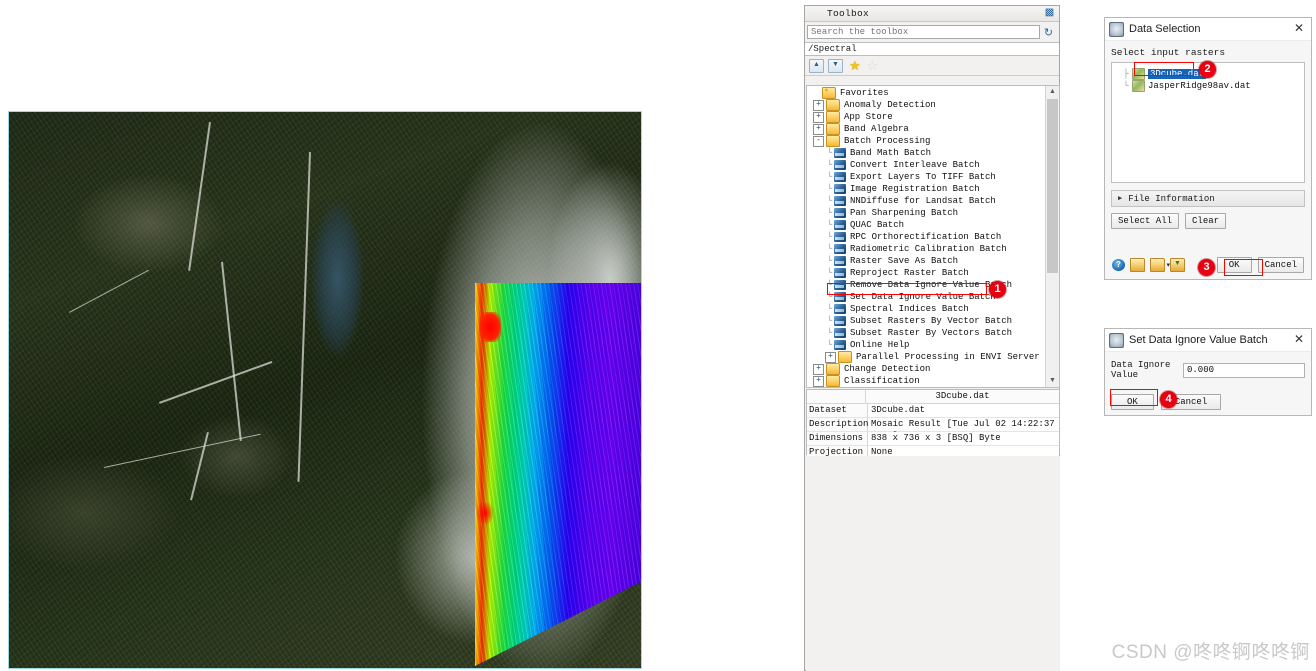  What do you see at coordinates (962, 396) in the screenshot?
I see `file-info-header-title: 3Dcube.dat` at bounding box center [962, 396].